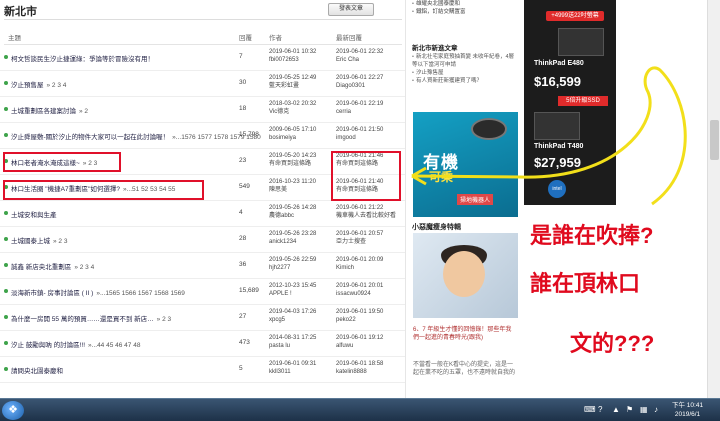 Image resolution: width=720 pixels, height=421 pixels. I want to click on last-reply-time: 2019-06-01 20:01, so click(359, 286).